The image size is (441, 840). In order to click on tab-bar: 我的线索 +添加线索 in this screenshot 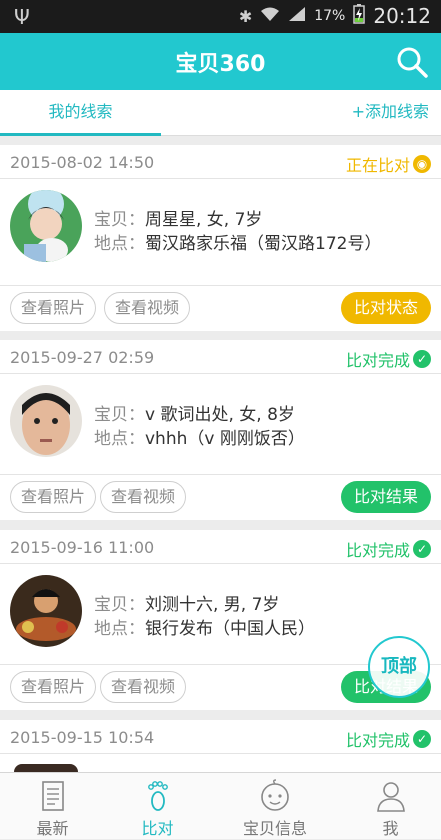, I will do `click(220, 113)`.